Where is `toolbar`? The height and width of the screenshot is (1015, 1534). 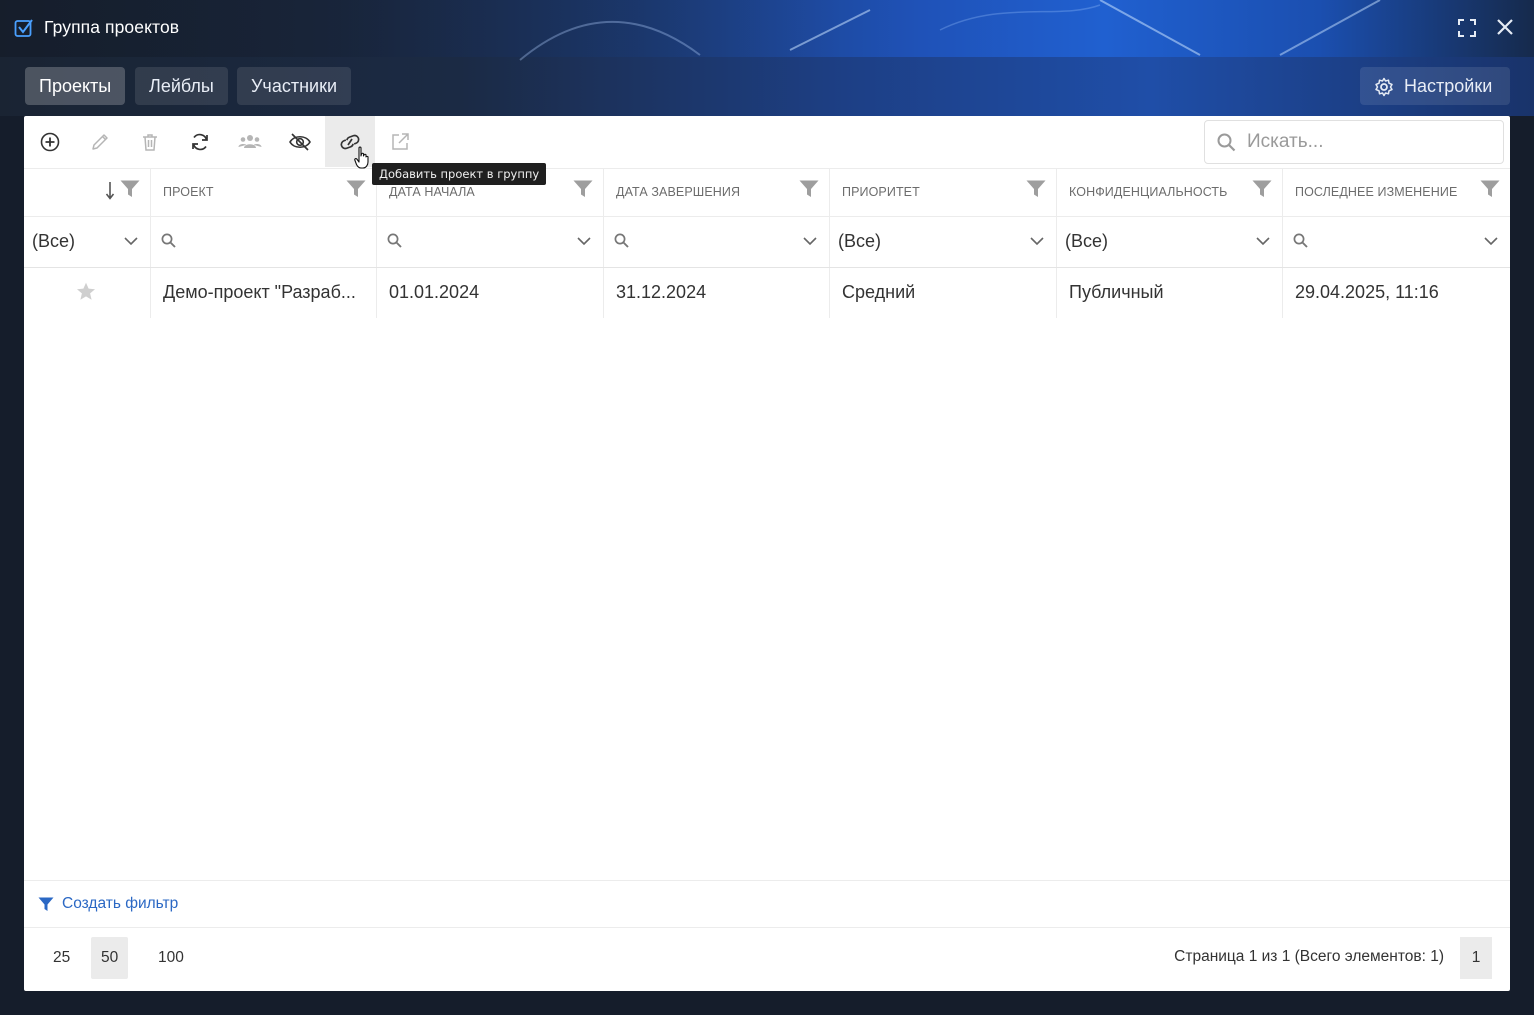
toolbar is located at coordinates (767, 142).